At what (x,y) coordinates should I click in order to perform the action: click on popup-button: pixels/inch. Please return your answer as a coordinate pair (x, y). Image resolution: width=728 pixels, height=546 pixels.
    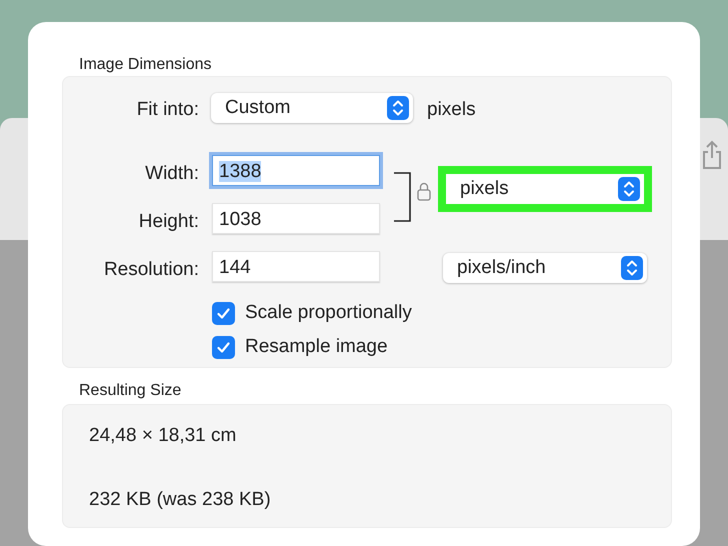
    Looking at the image, I should click on (545, 268).